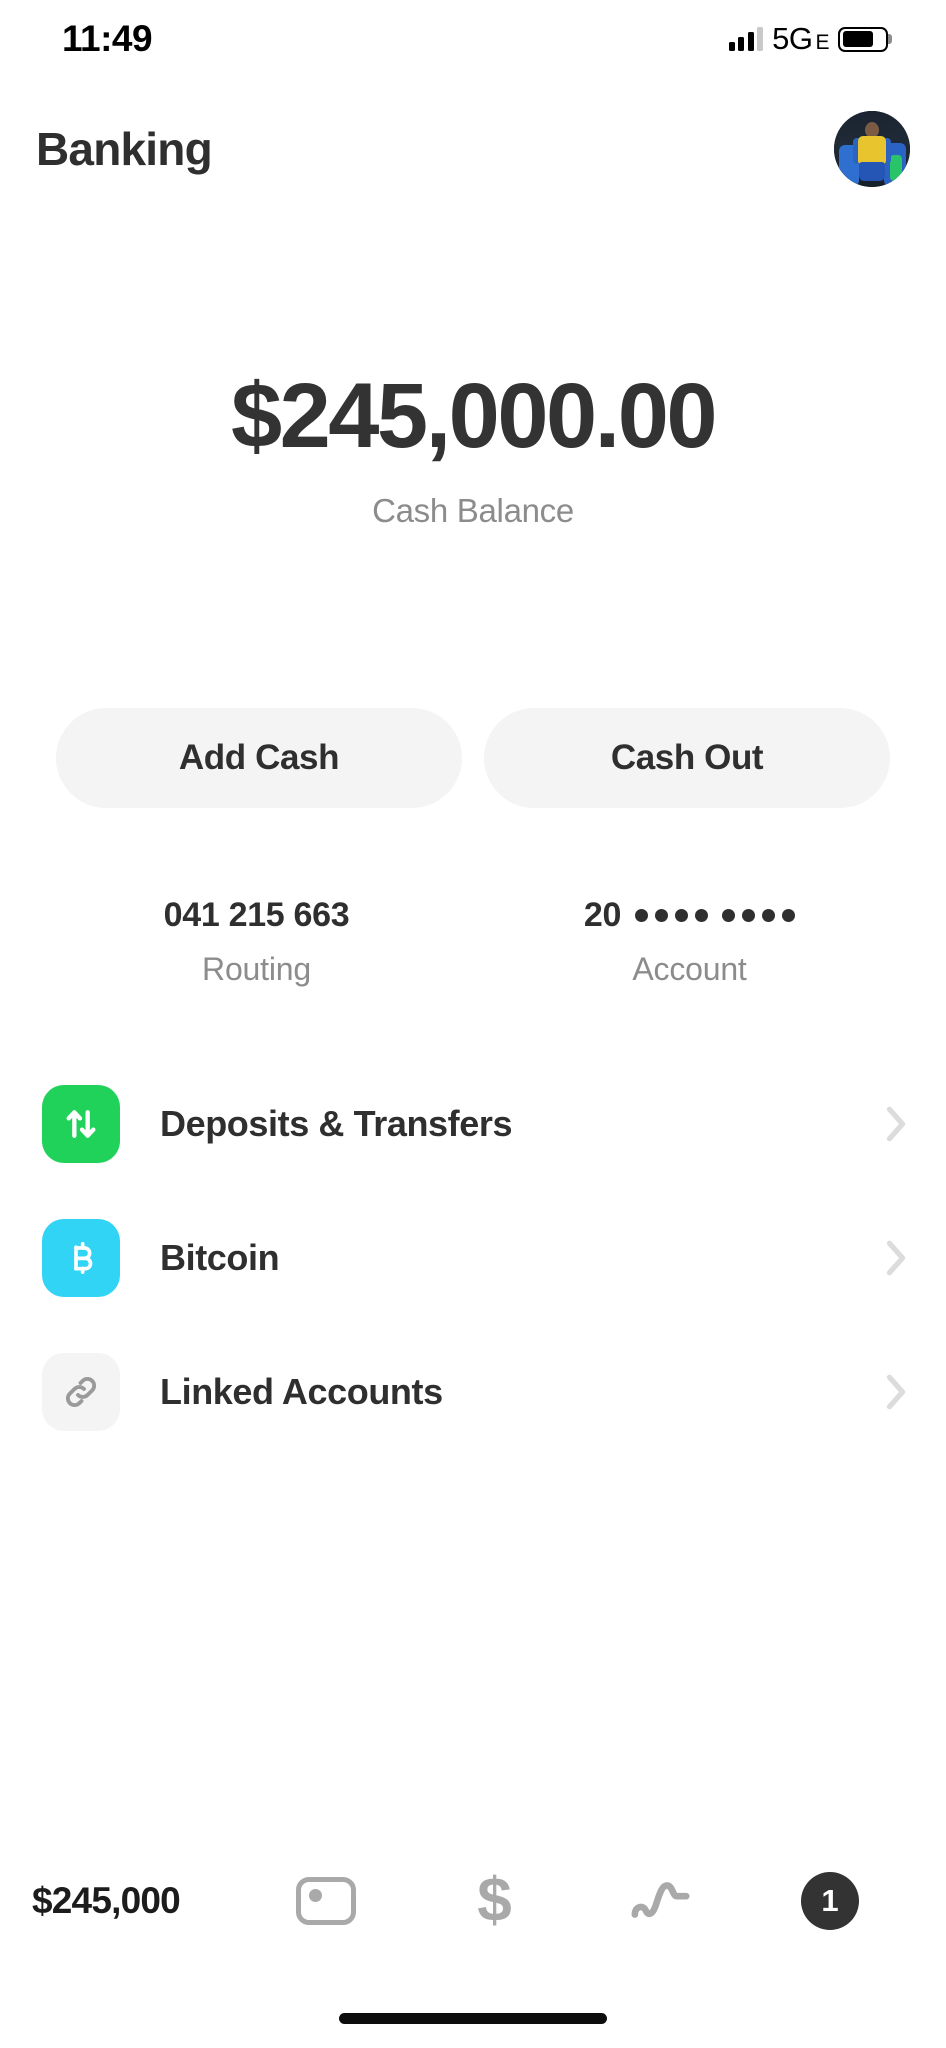 The height and width of the screenshot is (2048, 946). I want to click on account-details: 041 215 663 Routing 20 Account, so click(473, 942).